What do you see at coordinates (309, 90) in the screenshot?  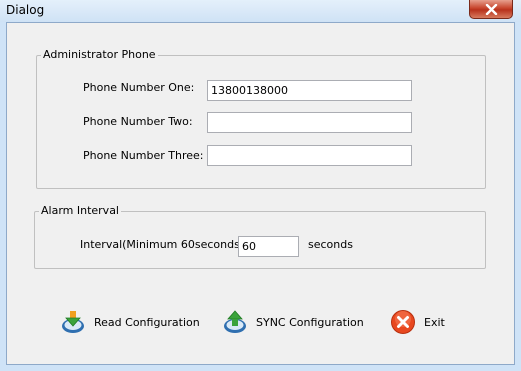 I see `phone-number-one-field` at bounding box center [309, 90].